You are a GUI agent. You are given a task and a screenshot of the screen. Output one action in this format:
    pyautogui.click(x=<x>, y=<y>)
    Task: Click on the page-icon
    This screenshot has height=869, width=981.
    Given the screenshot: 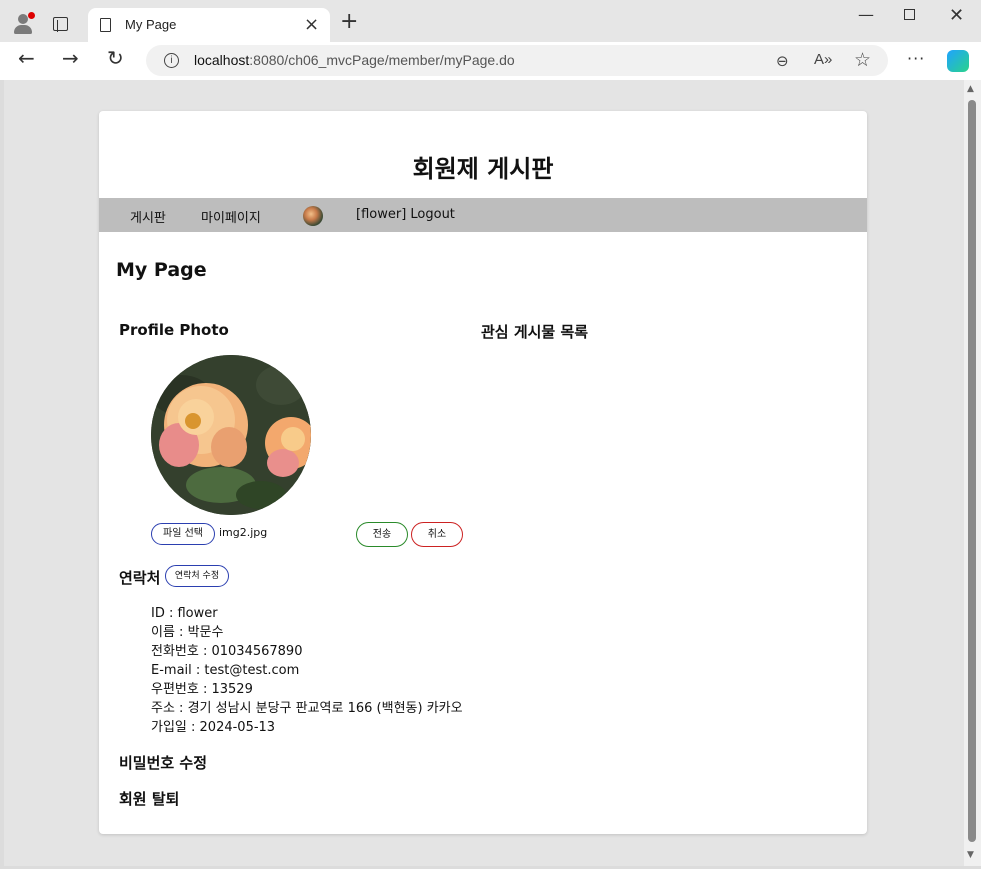 What is the action you would take?
    pyautogui.click(x=105, y=25)
    